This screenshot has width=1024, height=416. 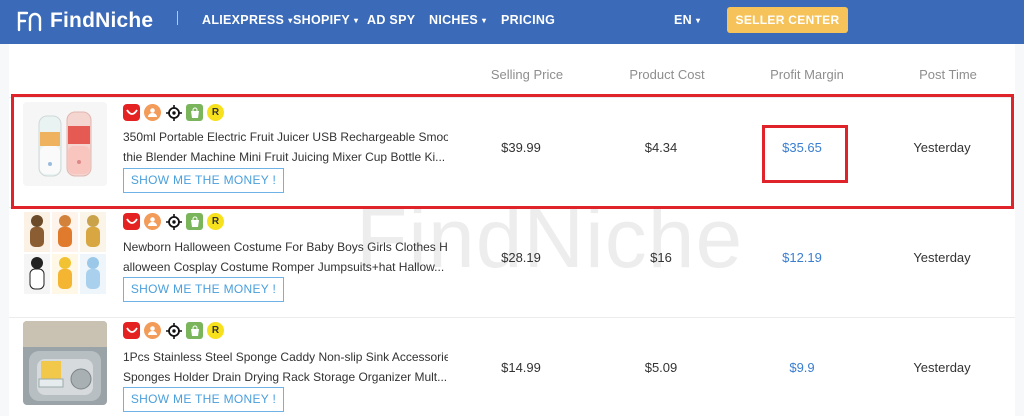 I want to click on nav-shopify-label: SHOPIFY, so click(x=321, y=20).